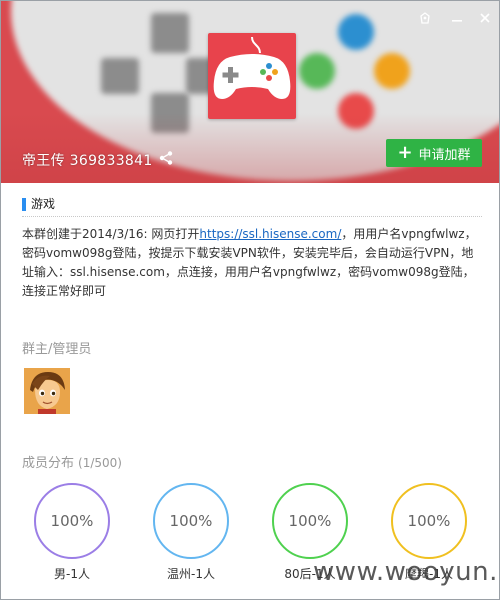 This screenshot has width=500, height=600. What do you see at coordinates (191, 521) in the screenshot?
I see `region-stat-circle: 100%` at bounding box center [191, 521].